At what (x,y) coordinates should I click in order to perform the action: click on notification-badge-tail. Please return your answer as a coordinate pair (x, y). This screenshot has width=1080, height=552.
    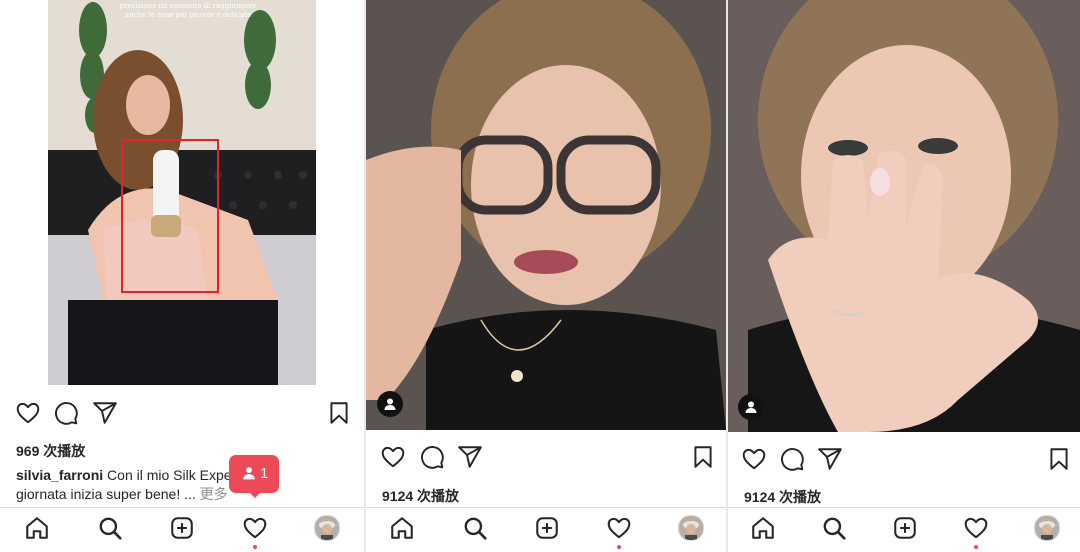
    Looking at the image, I should click on (255, 494).